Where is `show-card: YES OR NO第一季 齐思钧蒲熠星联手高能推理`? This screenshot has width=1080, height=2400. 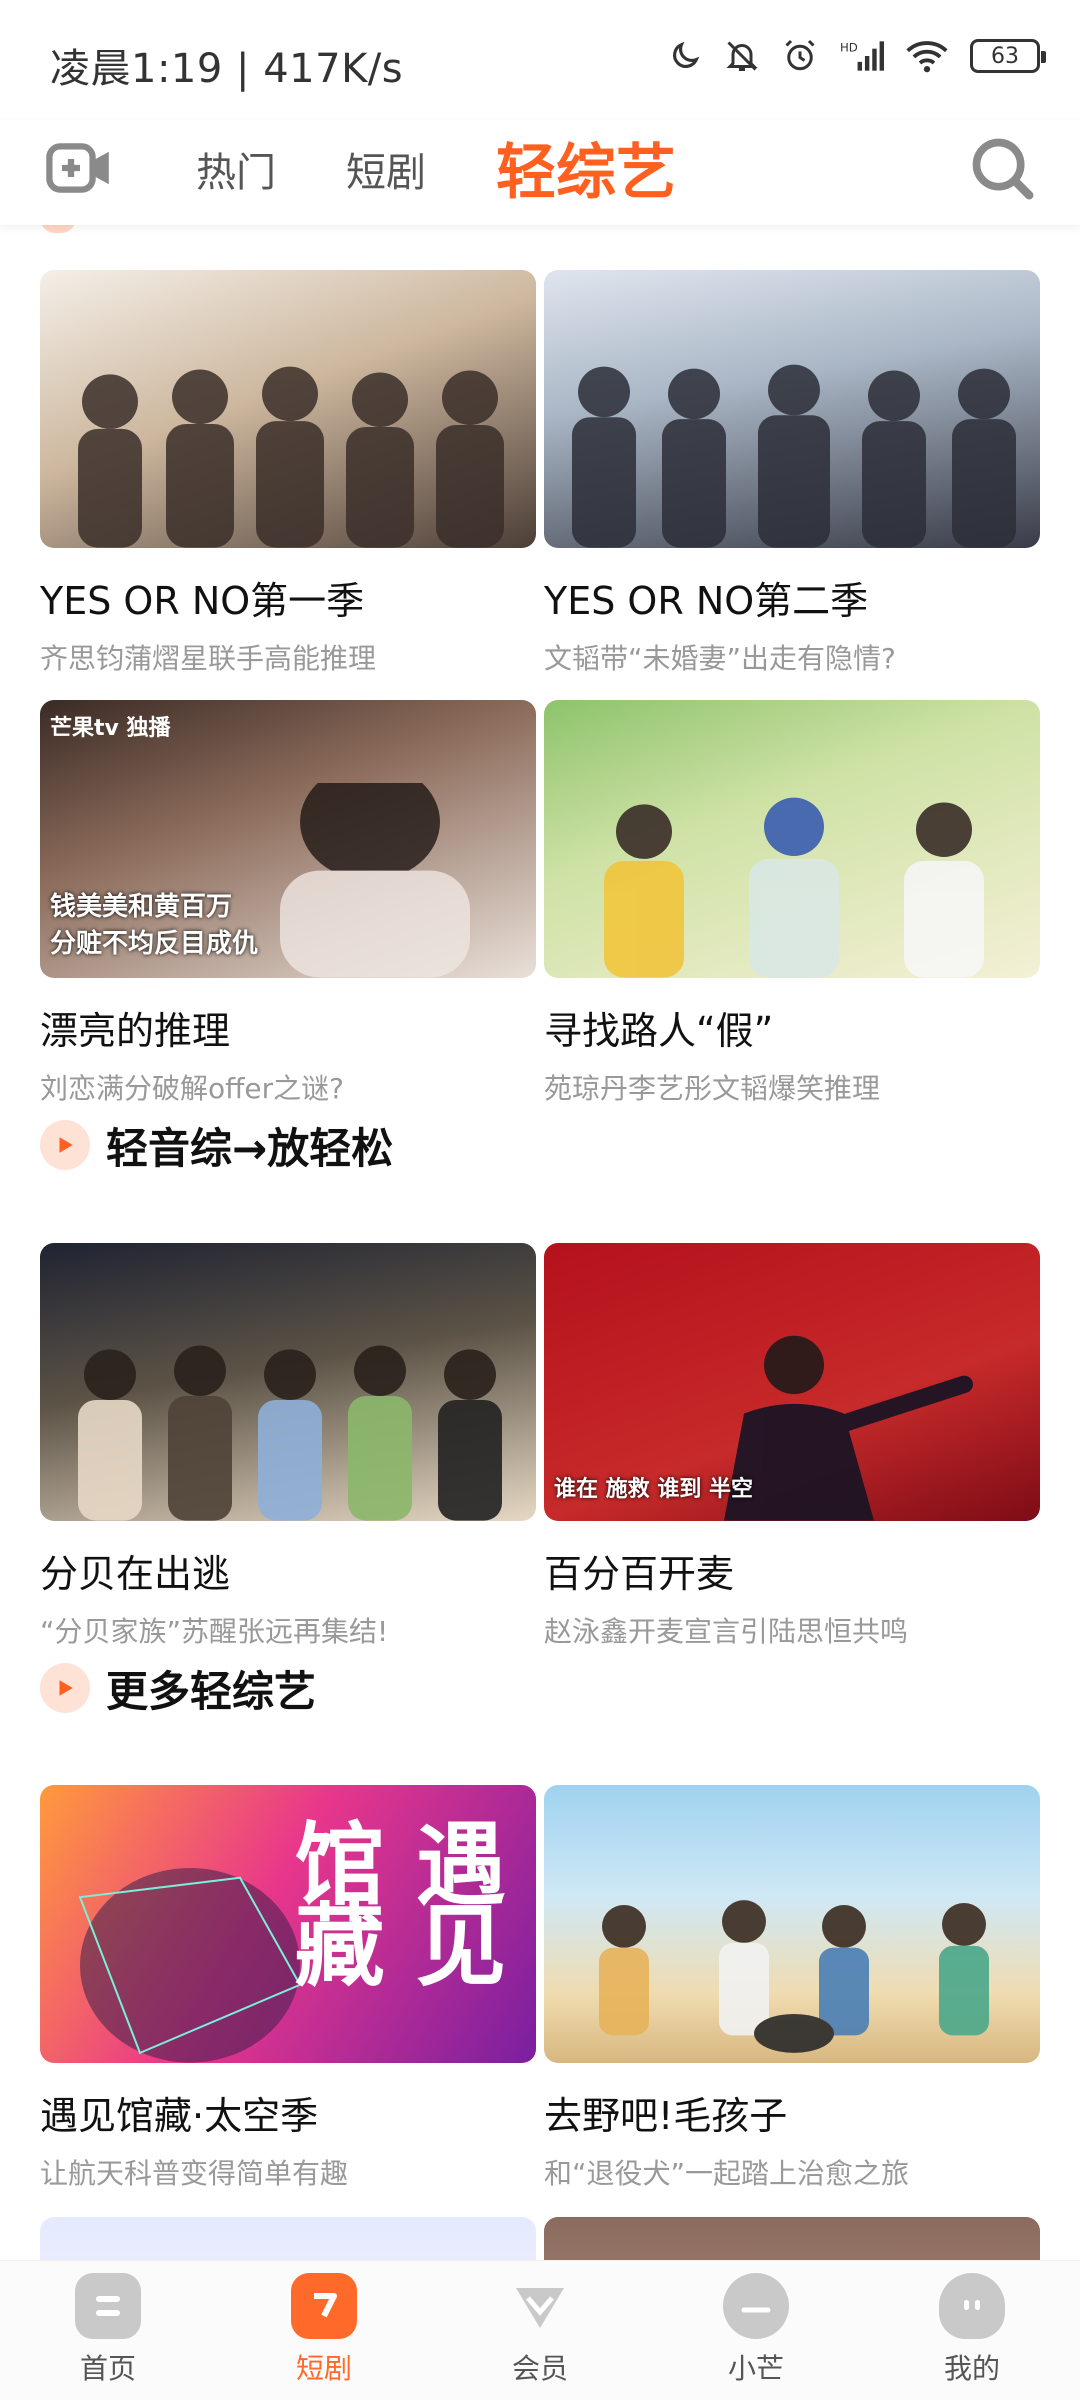 show-card: YES OR NO第一季 齐思钧蒲熠星联手高能推理 is located at coordinates (288, 473).